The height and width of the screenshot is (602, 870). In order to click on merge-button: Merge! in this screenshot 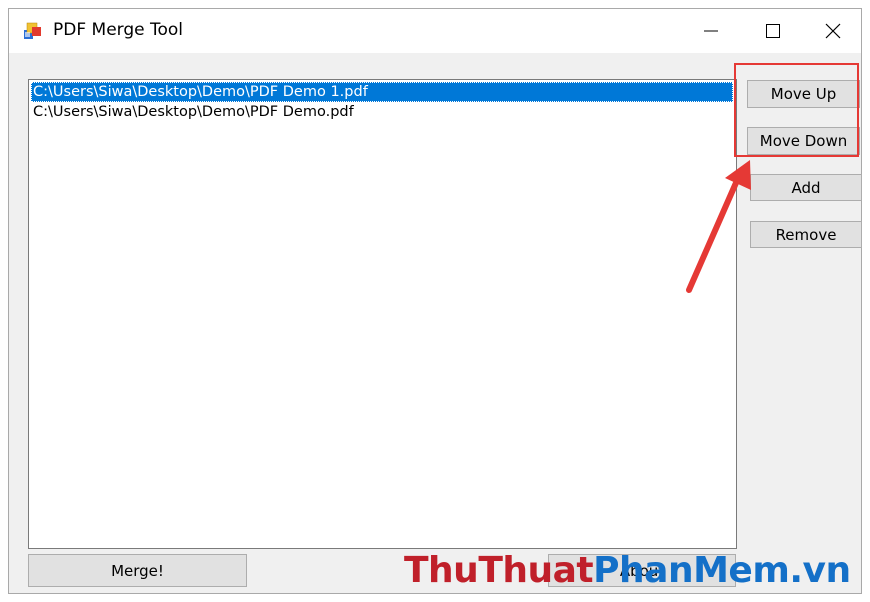, I will do `click(137, 570)`.